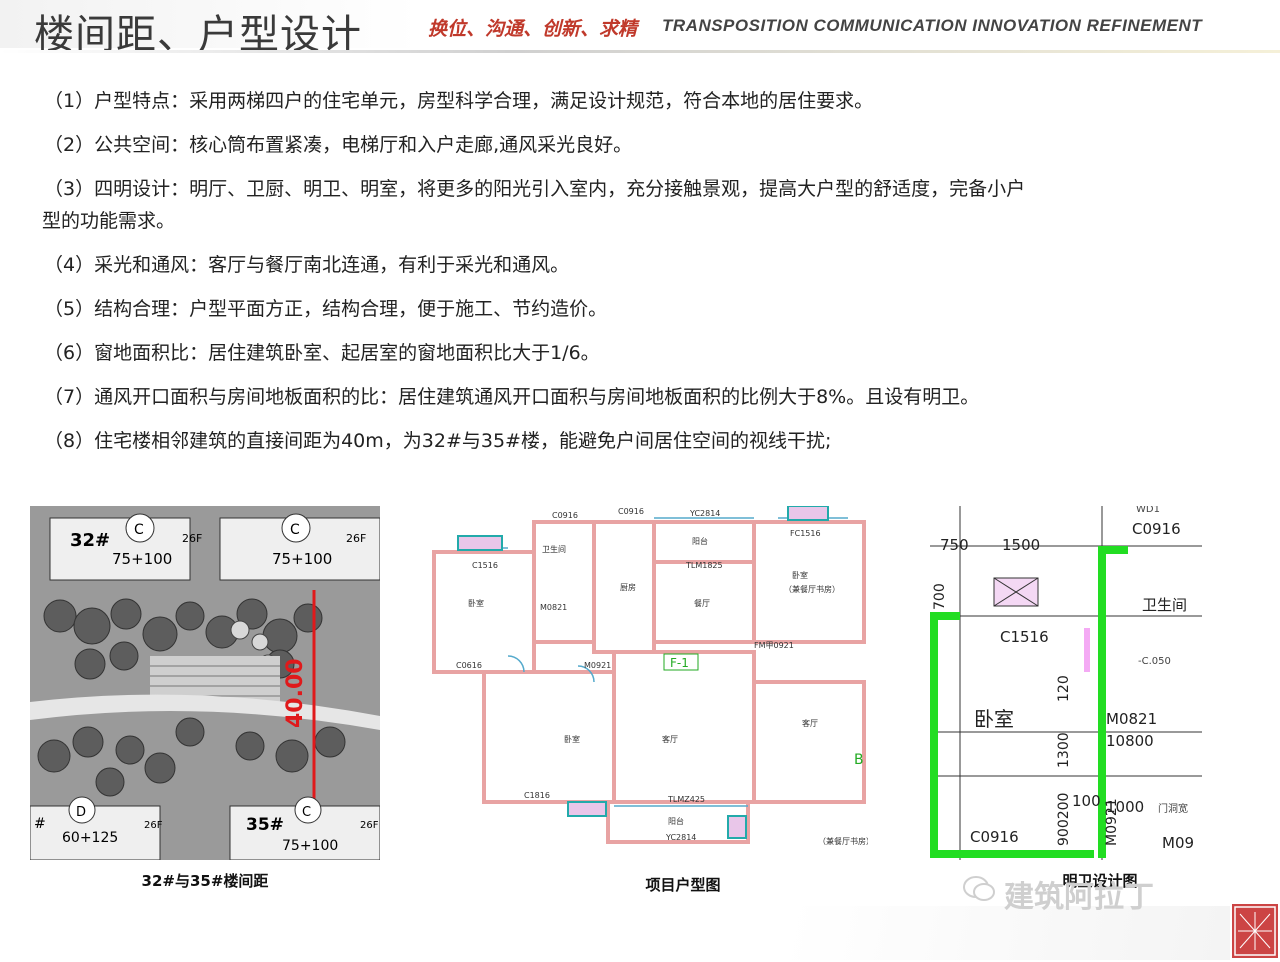  Describe the element at coordinates (295, 693) in the screenshot. I see `site-distance-label: 40.00` at that location.